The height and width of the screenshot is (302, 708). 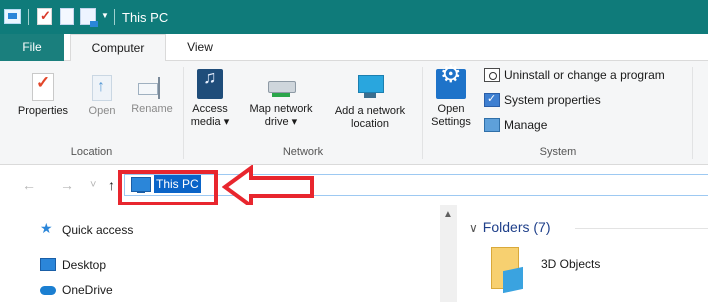 I want to click on ribbon-tabs: File Computer View, so click(x=354, y=48).